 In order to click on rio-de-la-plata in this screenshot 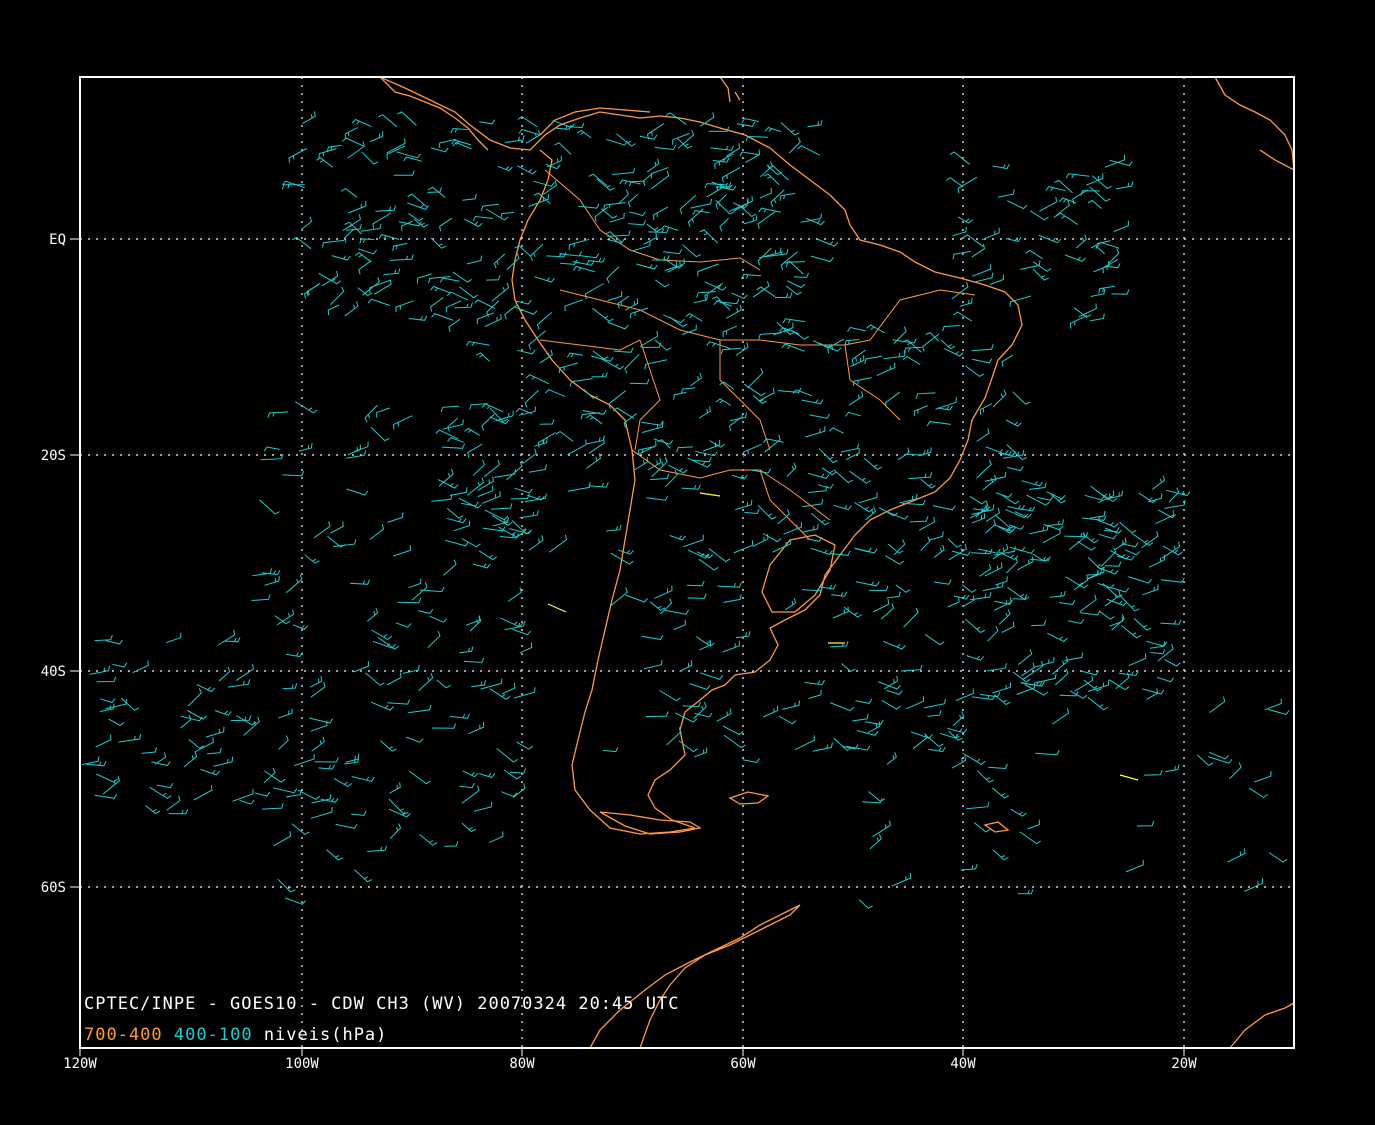, I will do `click(798, 573)`.